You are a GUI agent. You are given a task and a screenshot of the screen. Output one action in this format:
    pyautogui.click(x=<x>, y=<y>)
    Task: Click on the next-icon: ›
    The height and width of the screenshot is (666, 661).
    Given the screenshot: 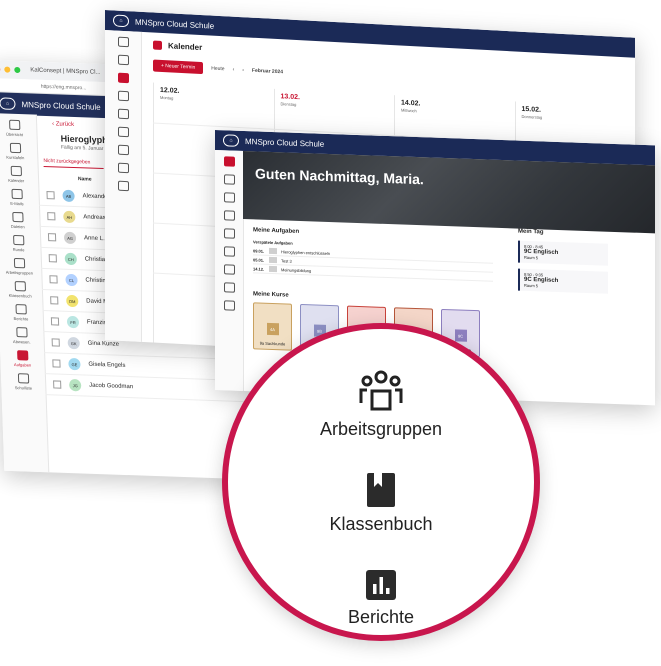 What is the action you would take?
    pyautogui.click(x=243, y=70)
    